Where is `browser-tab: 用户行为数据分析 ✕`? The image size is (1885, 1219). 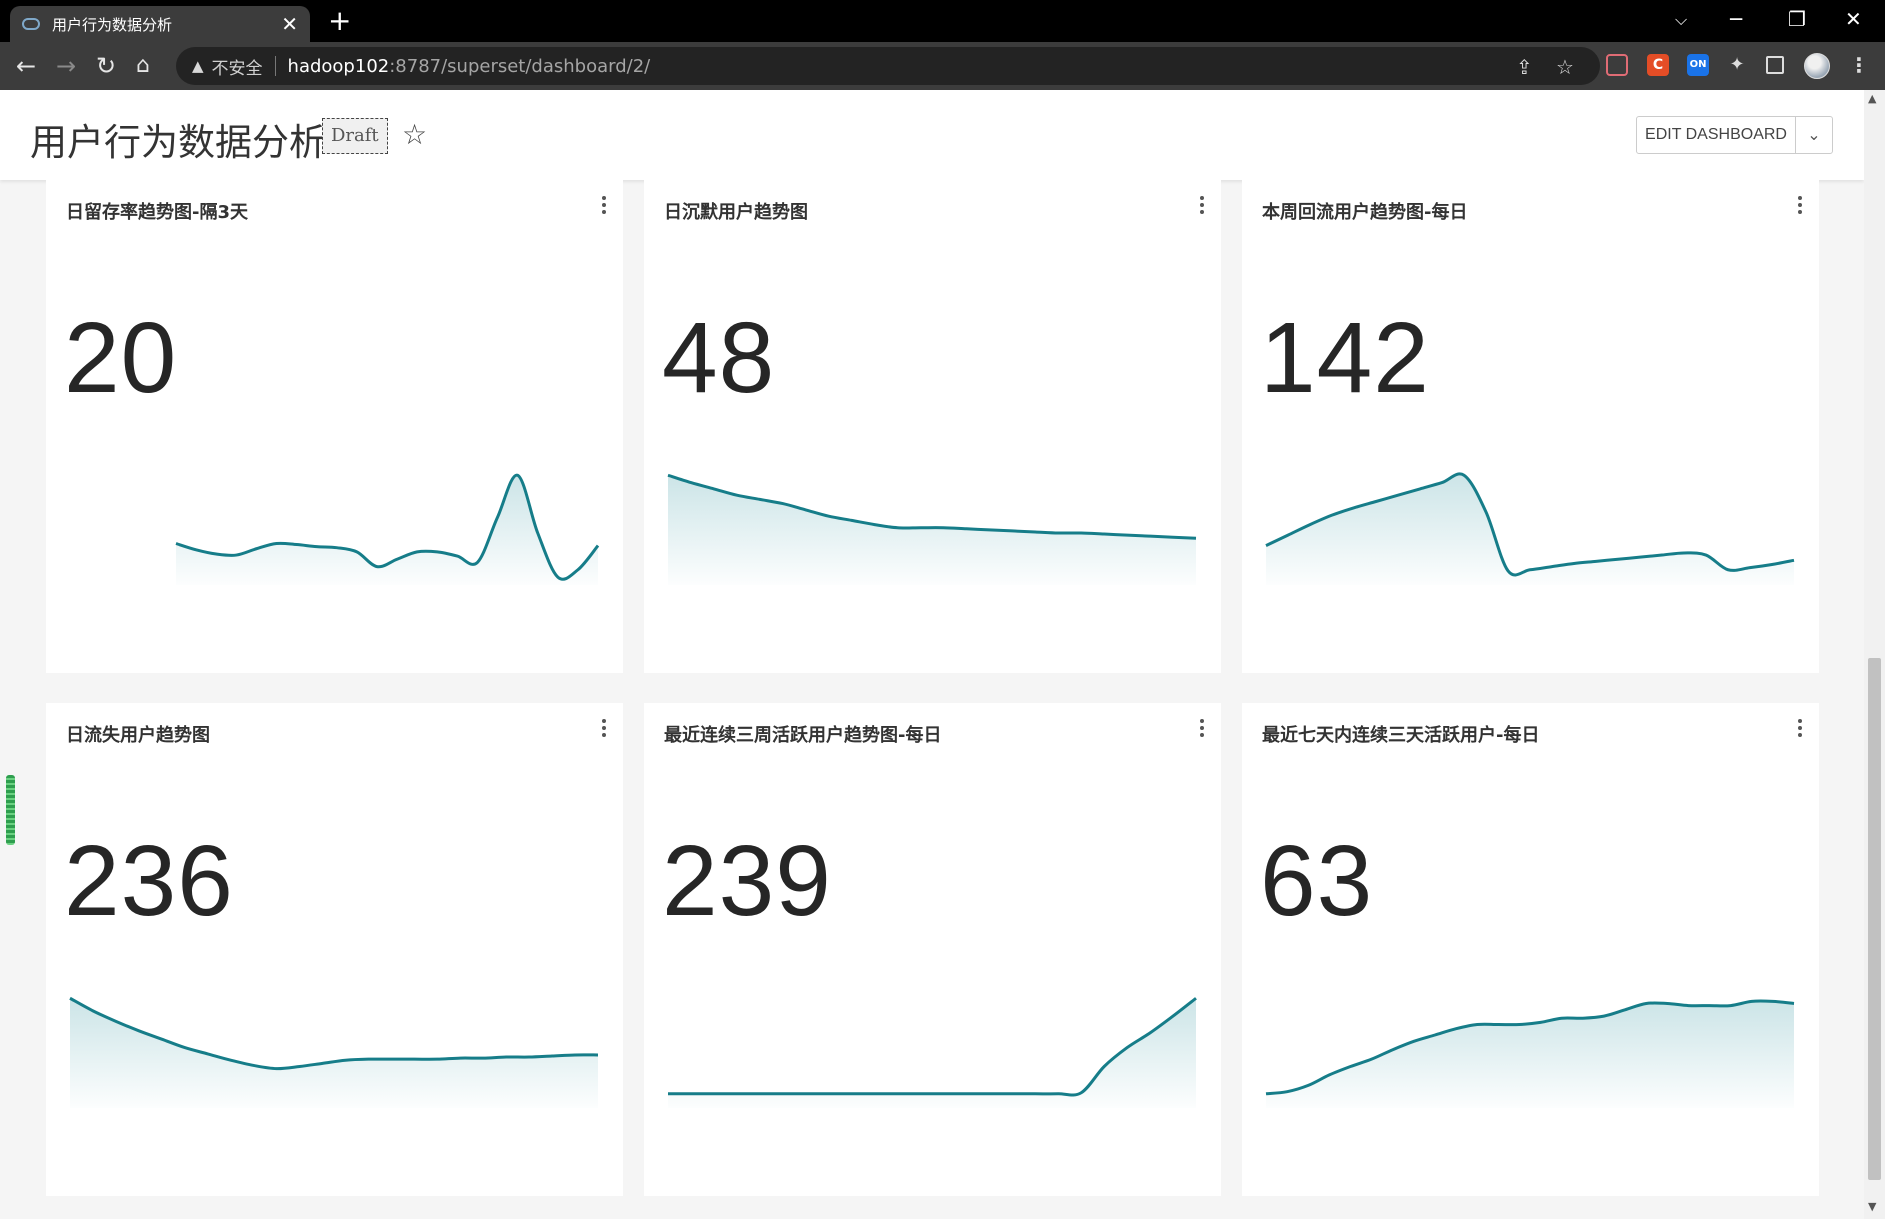
browser-tab: 用户行为数据分析 ✕ is located at coordinates (160, 24).